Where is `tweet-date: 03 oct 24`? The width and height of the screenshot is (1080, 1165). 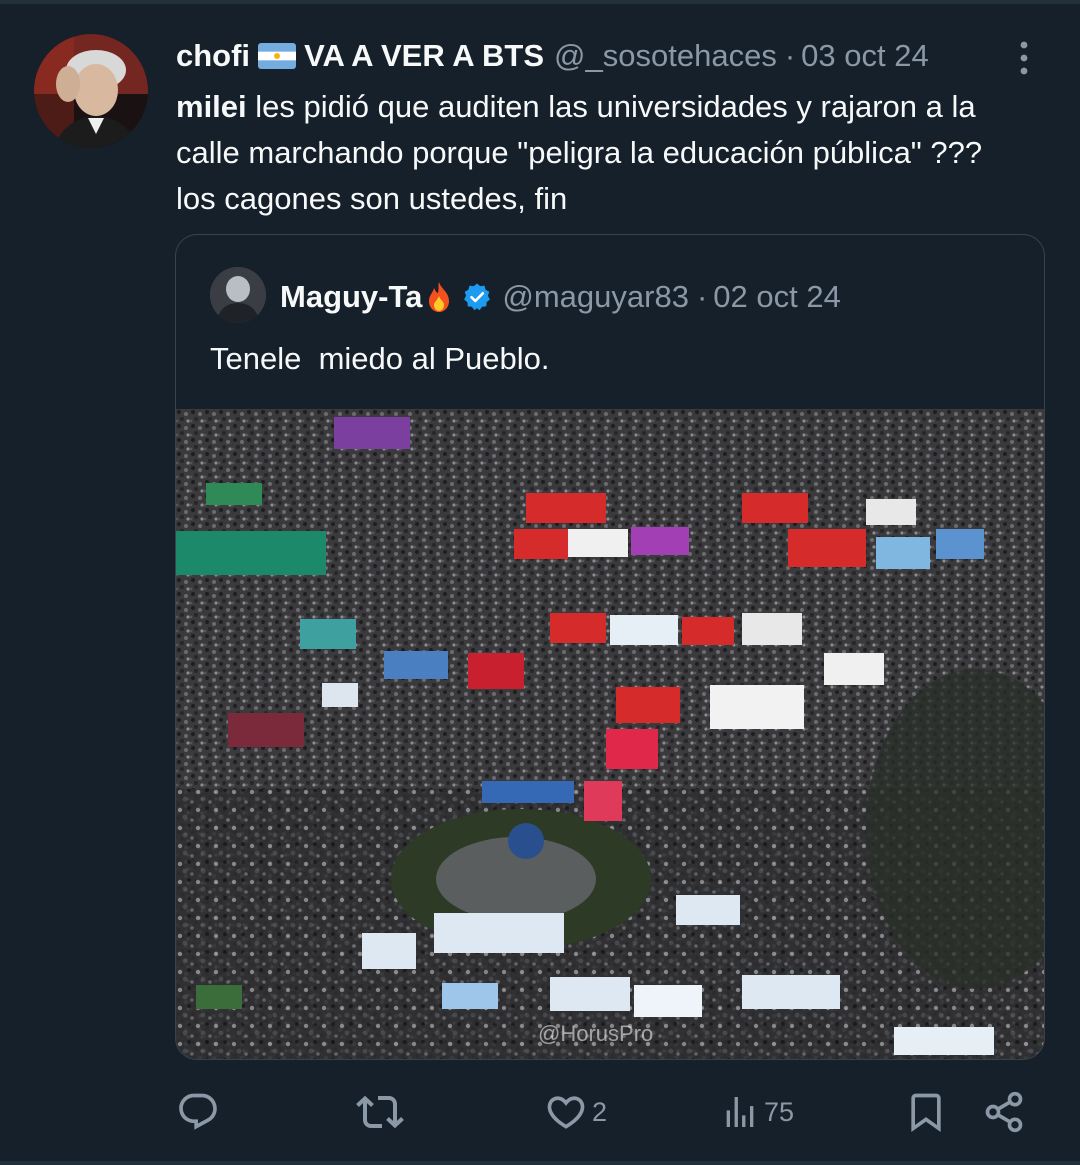 tweet-date: 03 oct 24 is located at coordinates (865, 56).